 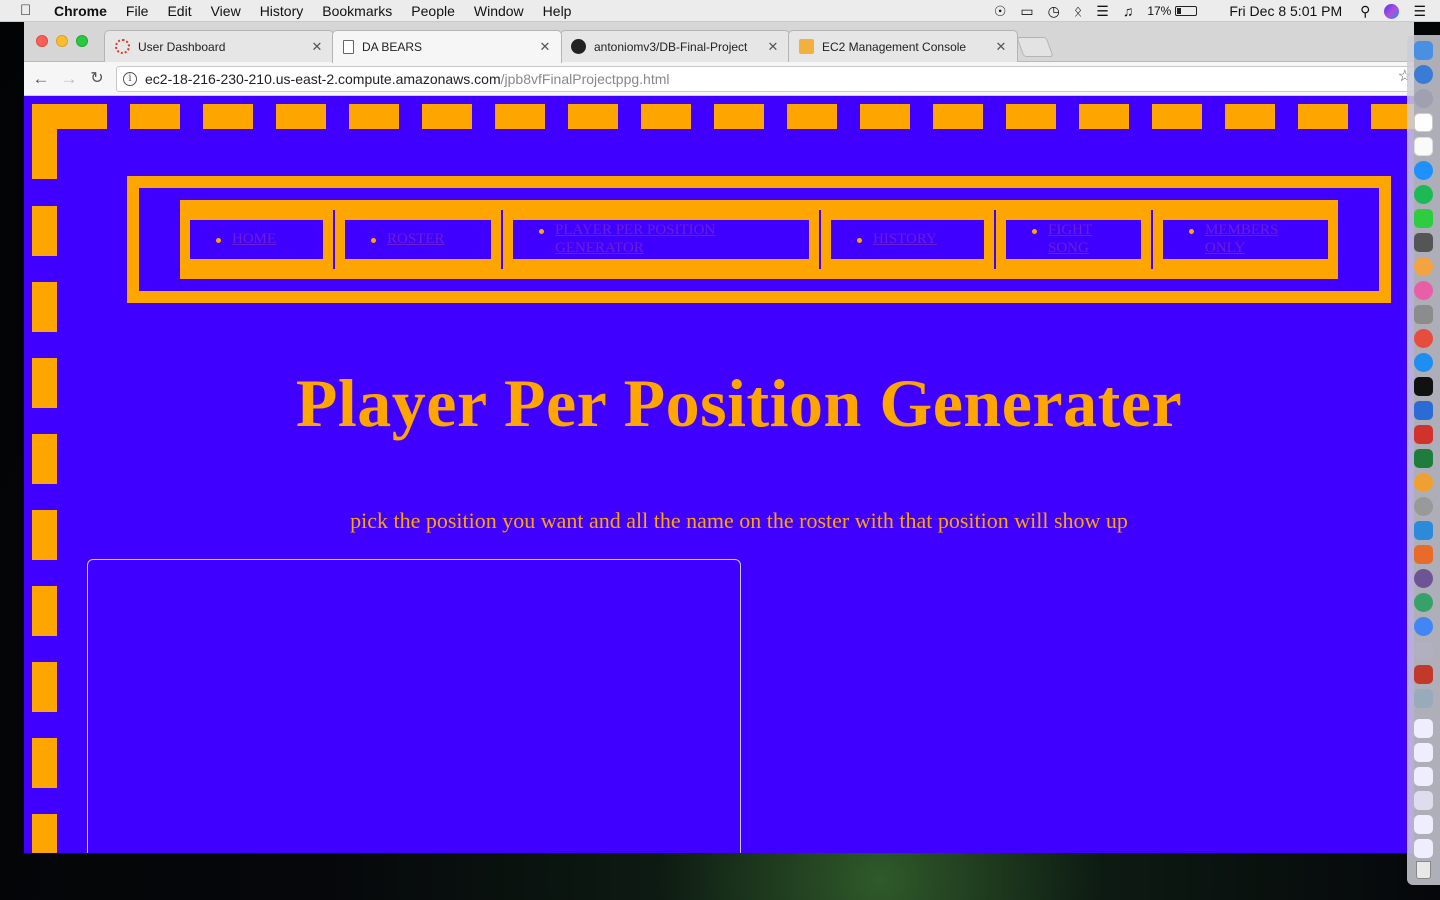 I want to click on battery-icon, so click(x=1186, y=11).